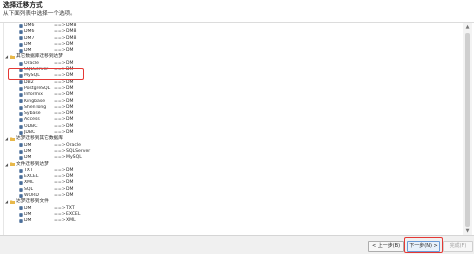  What do you see at coordinates (467, 231) in the screenshot?
I see `scroll-down-icon: ▼` at bounding box center [467, 231].